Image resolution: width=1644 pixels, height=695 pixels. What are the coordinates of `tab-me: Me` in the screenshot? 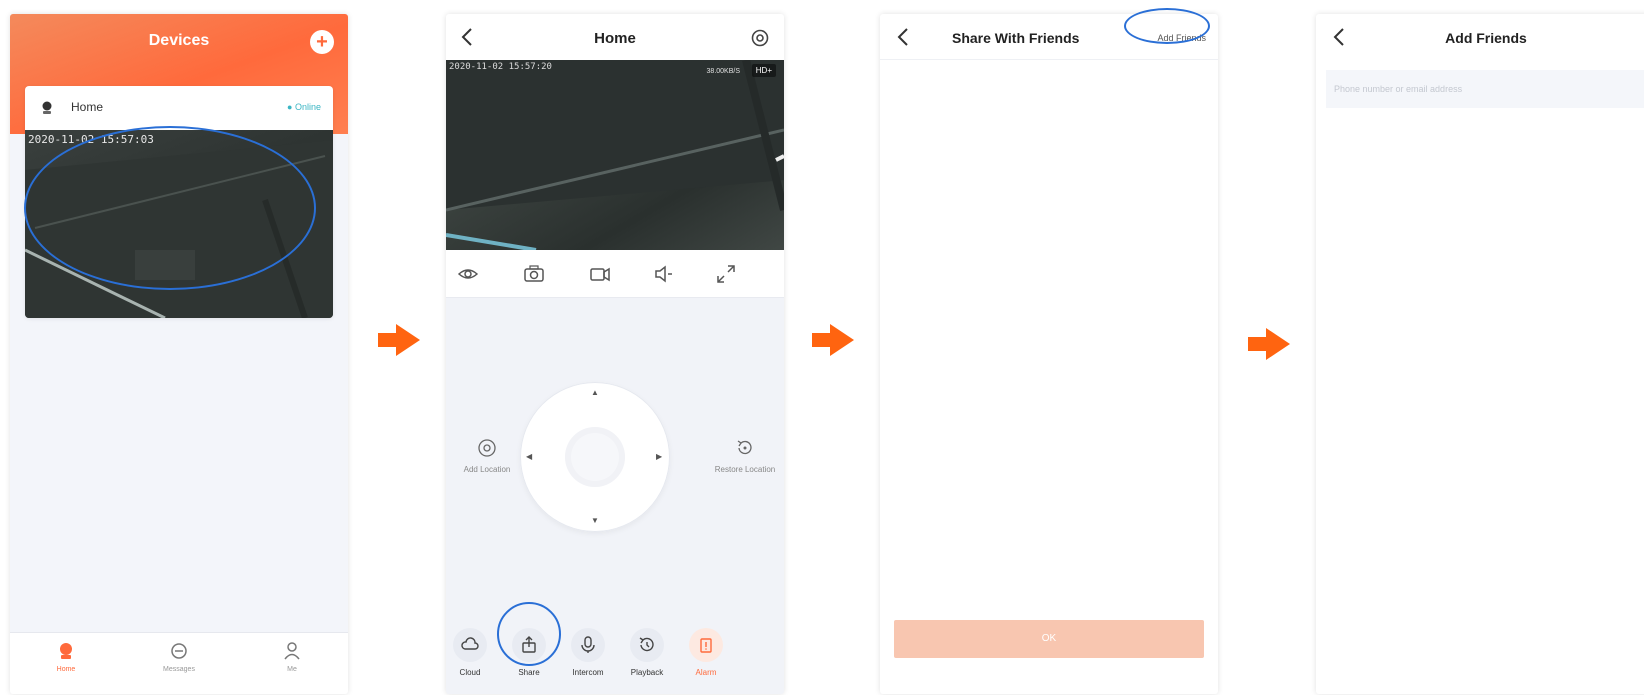 It's located at (292, 657).